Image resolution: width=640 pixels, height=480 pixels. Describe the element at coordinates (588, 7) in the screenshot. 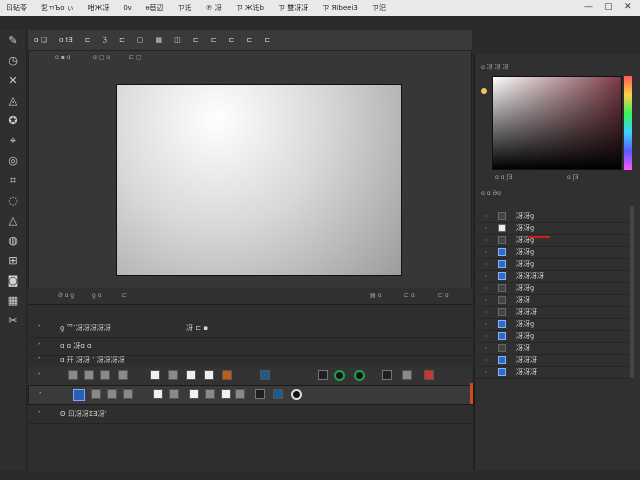

I see `minimize-button: —` at that location.